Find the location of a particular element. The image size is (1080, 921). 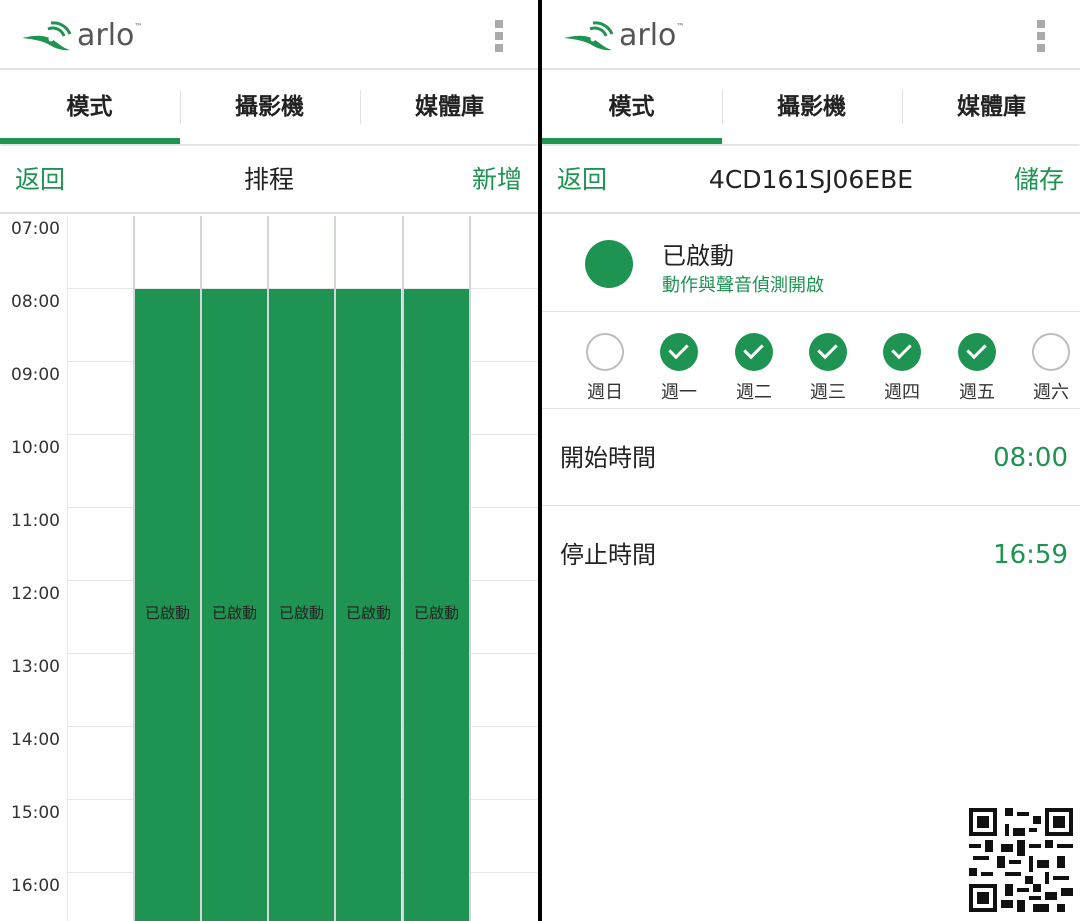

day-toggle-wed: 週三 is located at coordinates (828, 368).